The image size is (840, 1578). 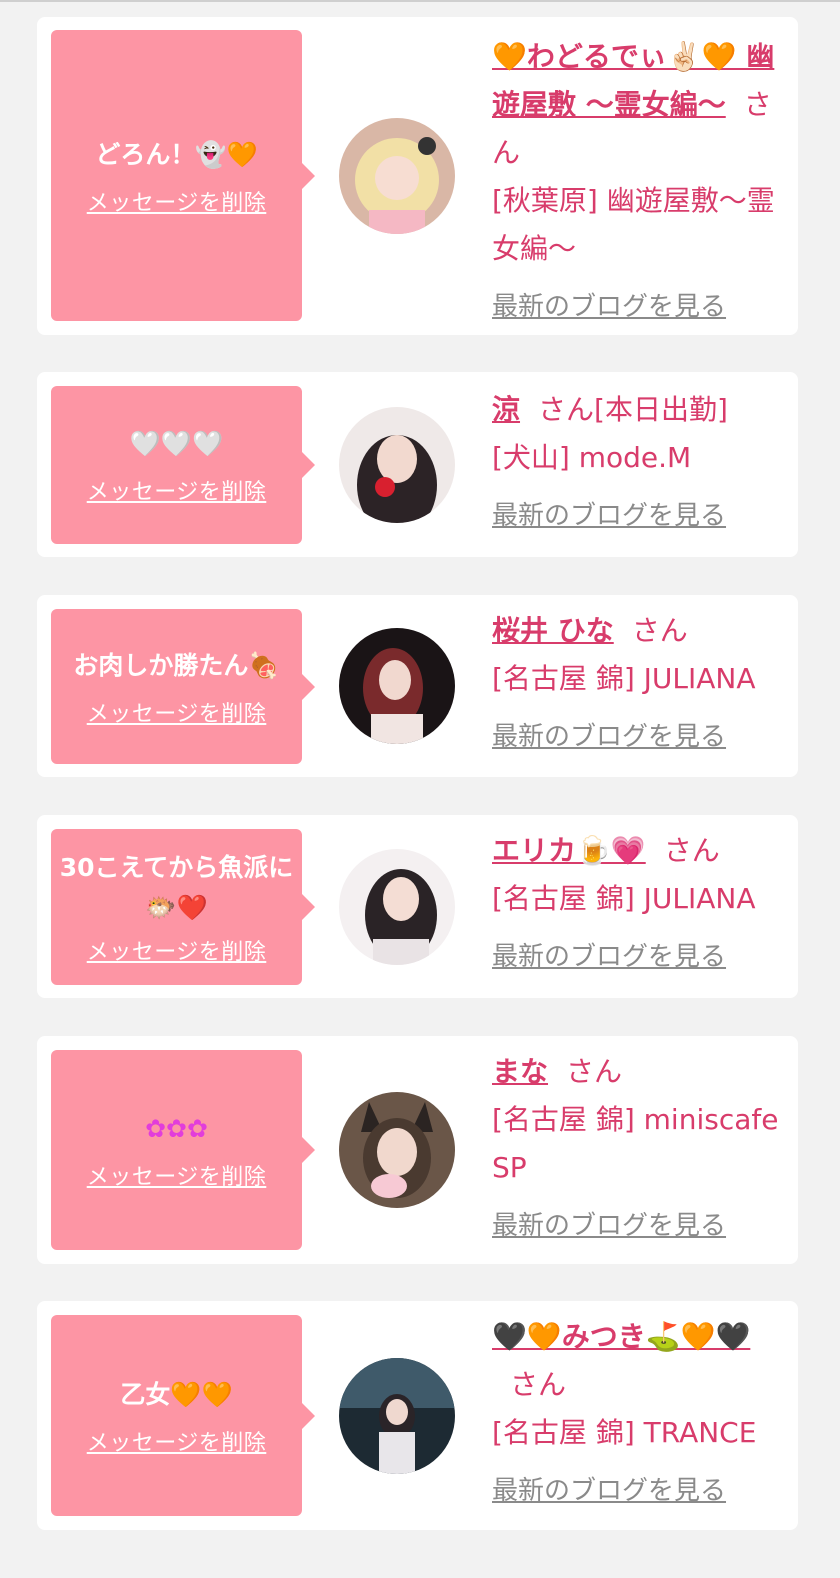 What do you see at coordinates (183, 465) in the screenshot?
I see `message-bubble: 🤍🤍🤍 メッセージを削除` at bounding box center [183, 465].